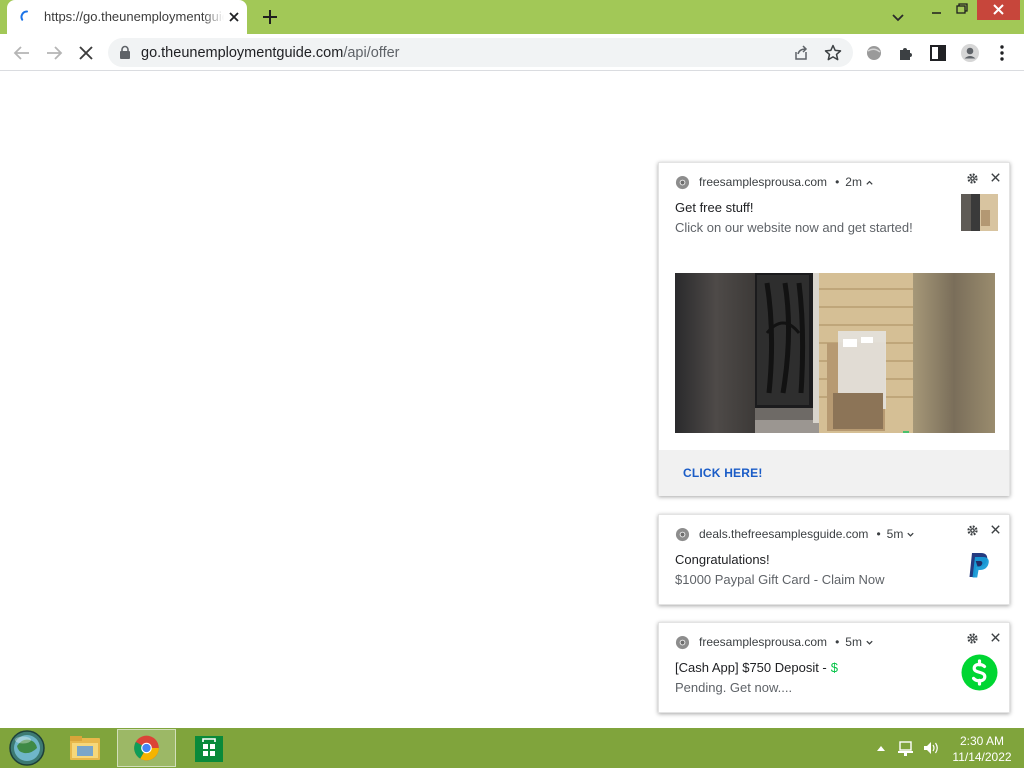 The image size is (1024, 768). What do you see at coordinates (881, 748) in the screenshot?
I see `show-hidden-icons-icon` at bounding box center [881, 748].